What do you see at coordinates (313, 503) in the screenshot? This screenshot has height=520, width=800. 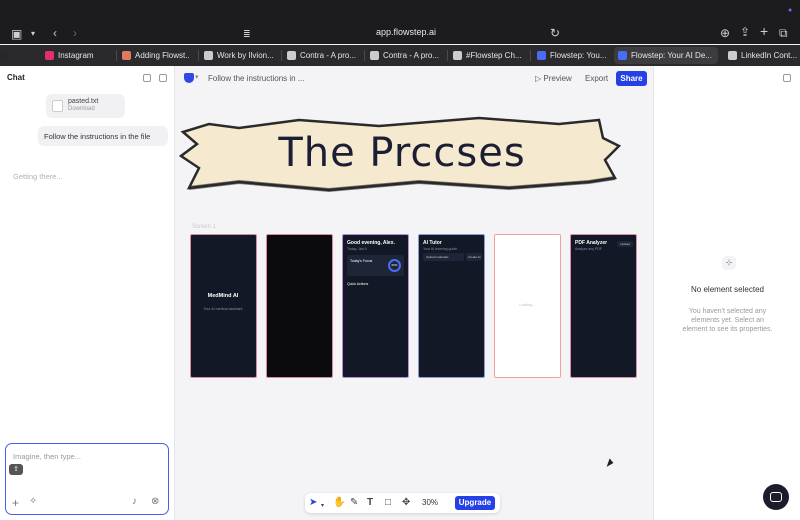 I see `select-tool-icon: ➤` at bounding box center [313, 503].